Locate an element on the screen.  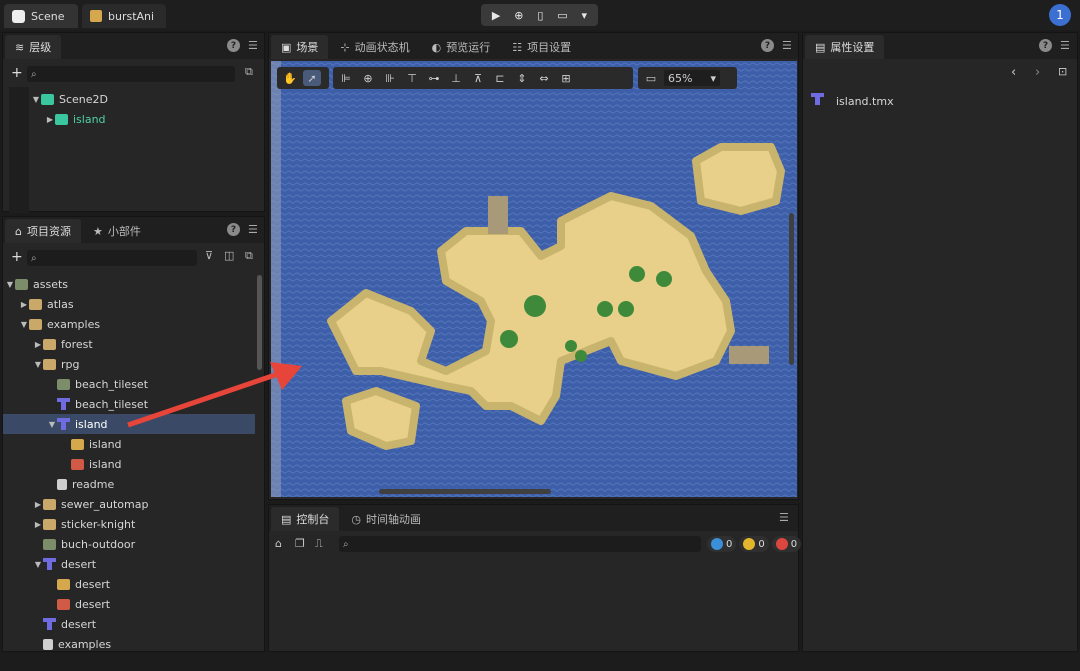
asset-tree-item: ▶ sticker-knight is located at coordinates (129, 524).